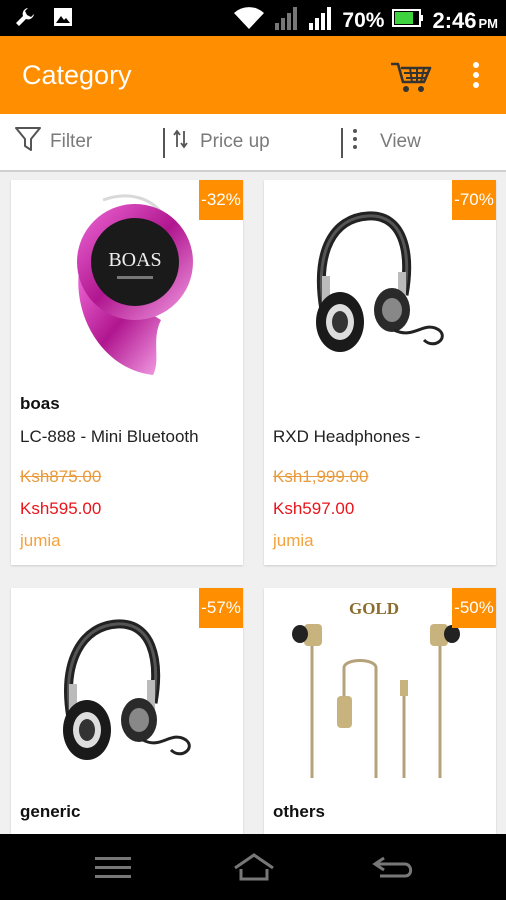 Image resolution: width=506 pixels, height=900 pixels. I want to click on view-button: View, so click(385, 142).